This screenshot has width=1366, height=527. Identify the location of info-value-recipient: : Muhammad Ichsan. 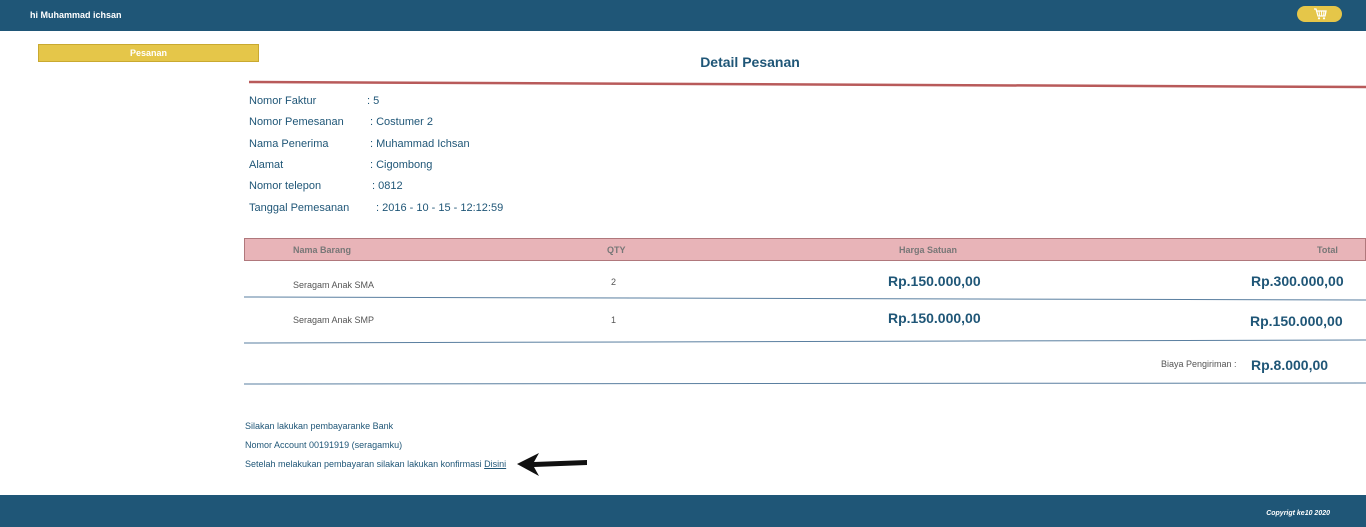
(420, 144).